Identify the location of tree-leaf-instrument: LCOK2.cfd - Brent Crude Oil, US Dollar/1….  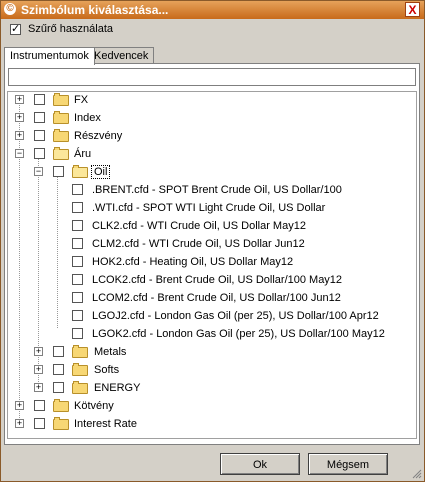
(198, 281).